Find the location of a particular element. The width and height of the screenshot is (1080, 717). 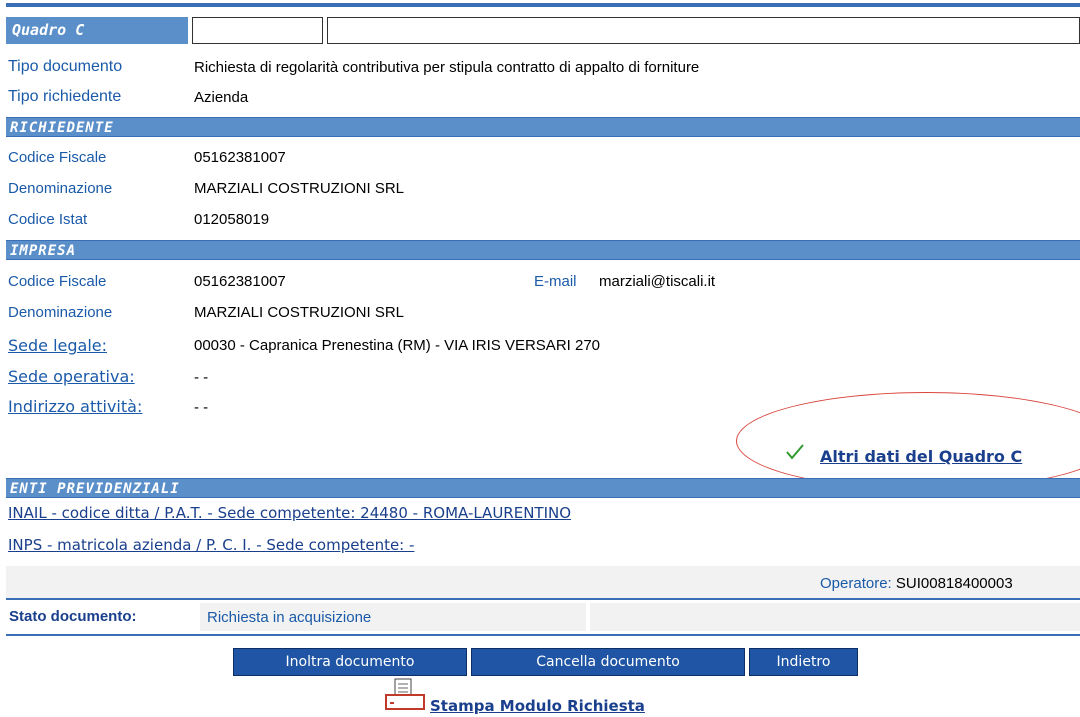

operatore-value: SUI00818400003 is located at coordinates (954, 583).